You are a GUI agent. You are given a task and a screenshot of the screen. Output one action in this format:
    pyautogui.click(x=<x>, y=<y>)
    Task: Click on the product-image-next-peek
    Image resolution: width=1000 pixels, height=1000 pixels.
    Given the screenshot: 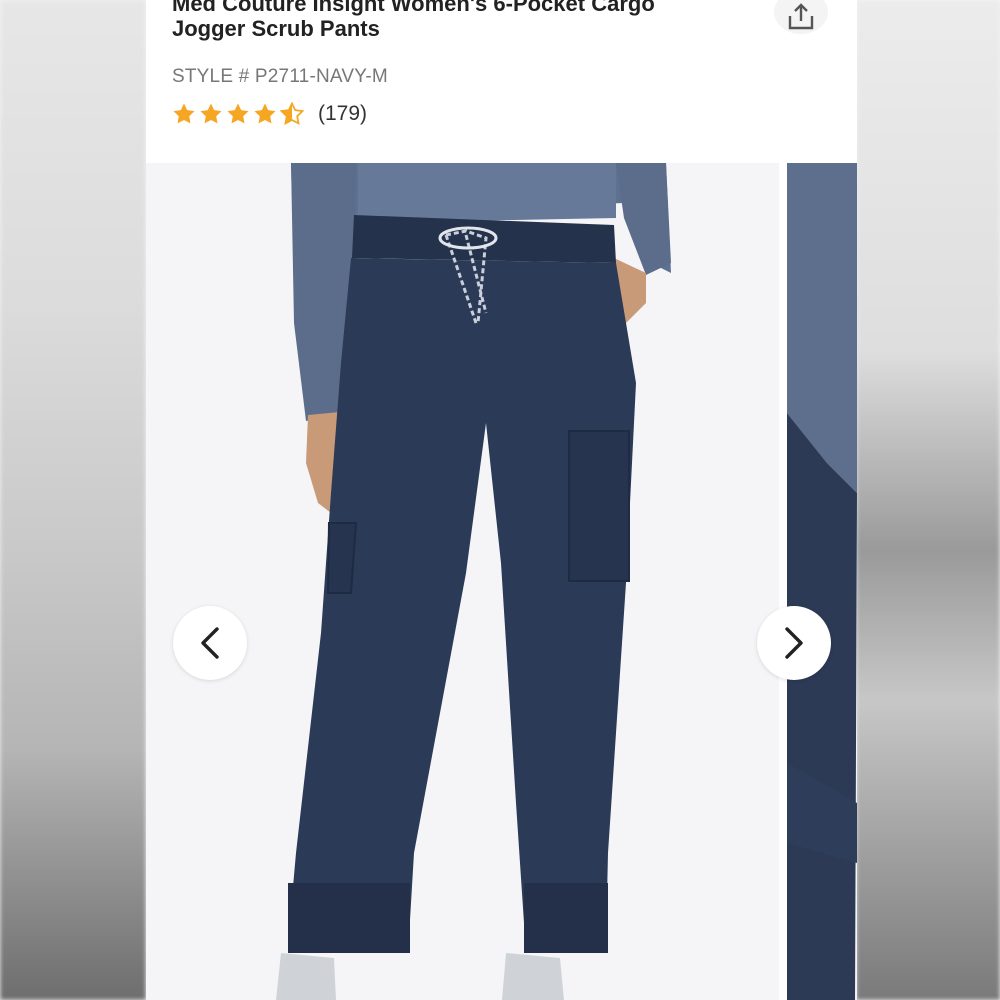 What is the action you would take?
    pyautogui.click(x=822, y=581)
    